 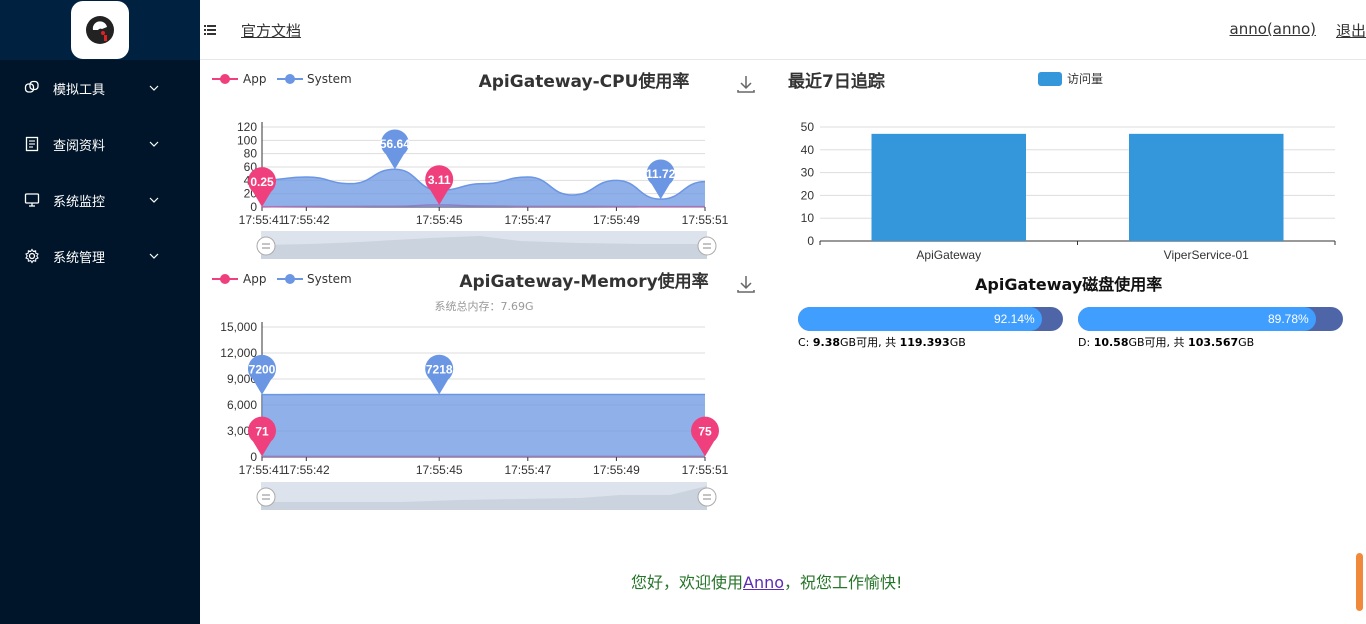 I want to click on cpu-chart-title: ApiGateway-CPU使用率, so click(x=584, y=81).